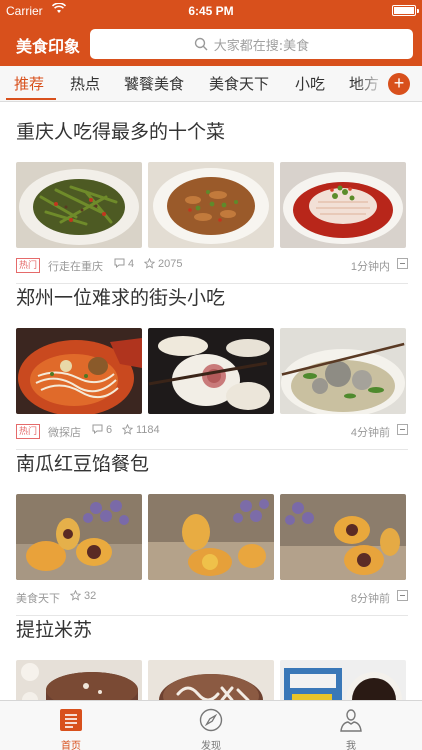  I want to click on news-icon, so click(71, 720).